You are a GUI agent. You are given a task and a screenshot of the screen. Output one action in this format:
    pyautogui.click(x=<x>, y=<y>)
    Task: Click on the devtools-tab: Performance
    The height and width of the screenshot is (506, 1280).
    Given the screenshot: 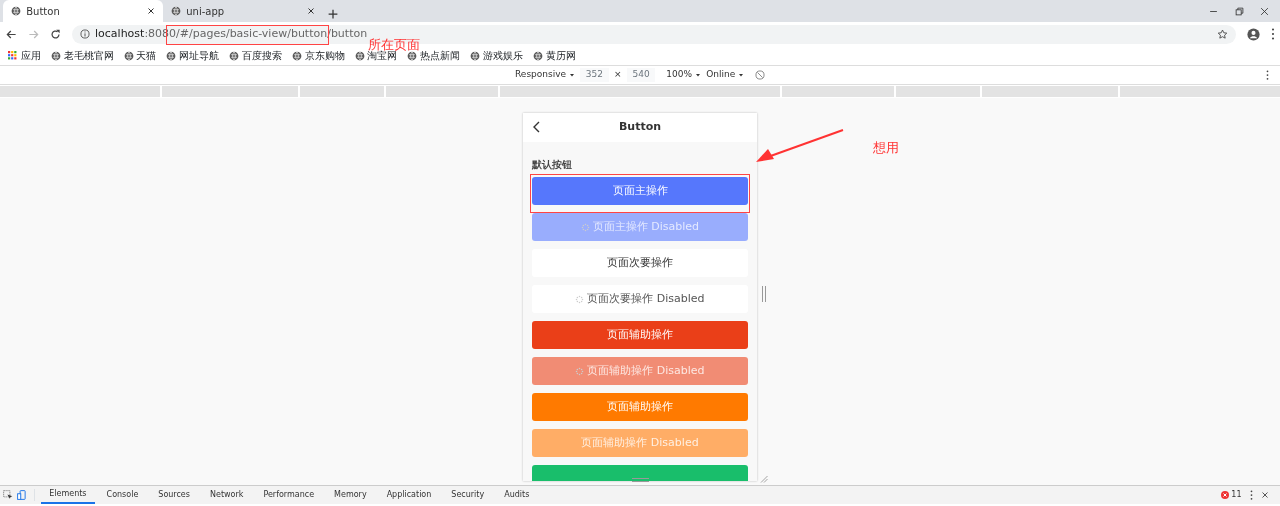 What is the action you would take?
    pyautogui.click(x=289, y=495)
    